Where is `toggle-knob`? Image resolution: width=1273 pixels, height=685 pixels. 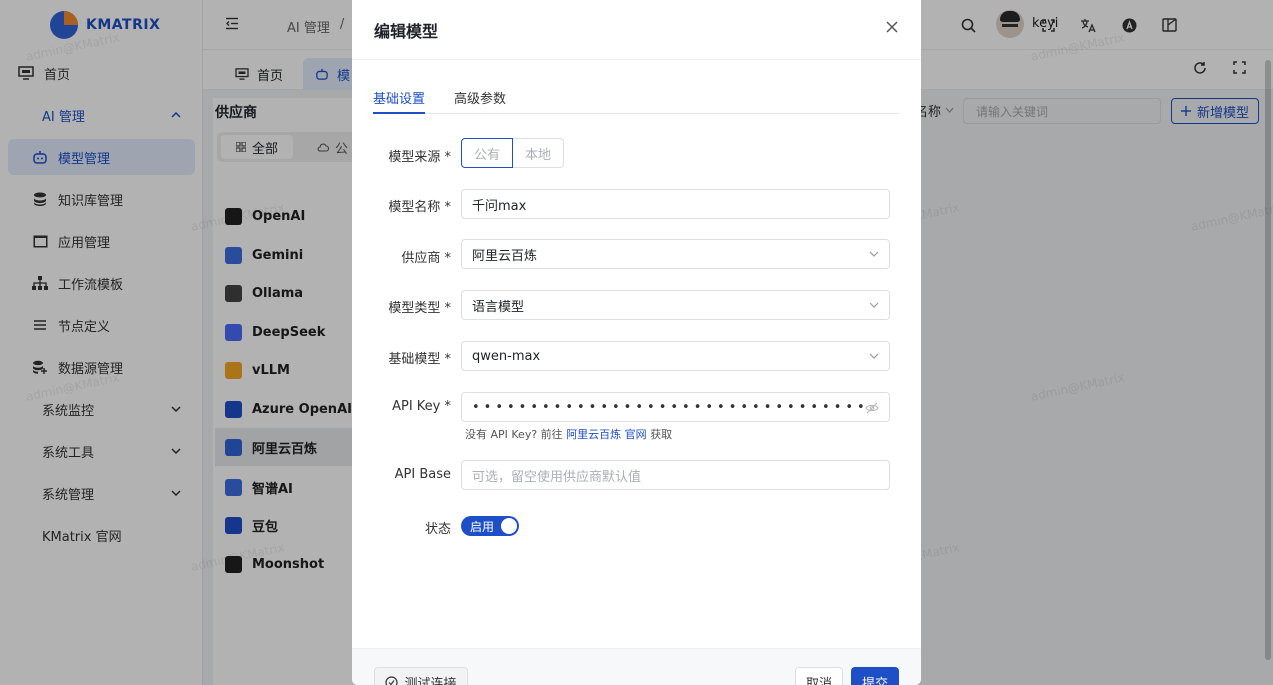
toggle-knob is located at coordinates (509, 526).